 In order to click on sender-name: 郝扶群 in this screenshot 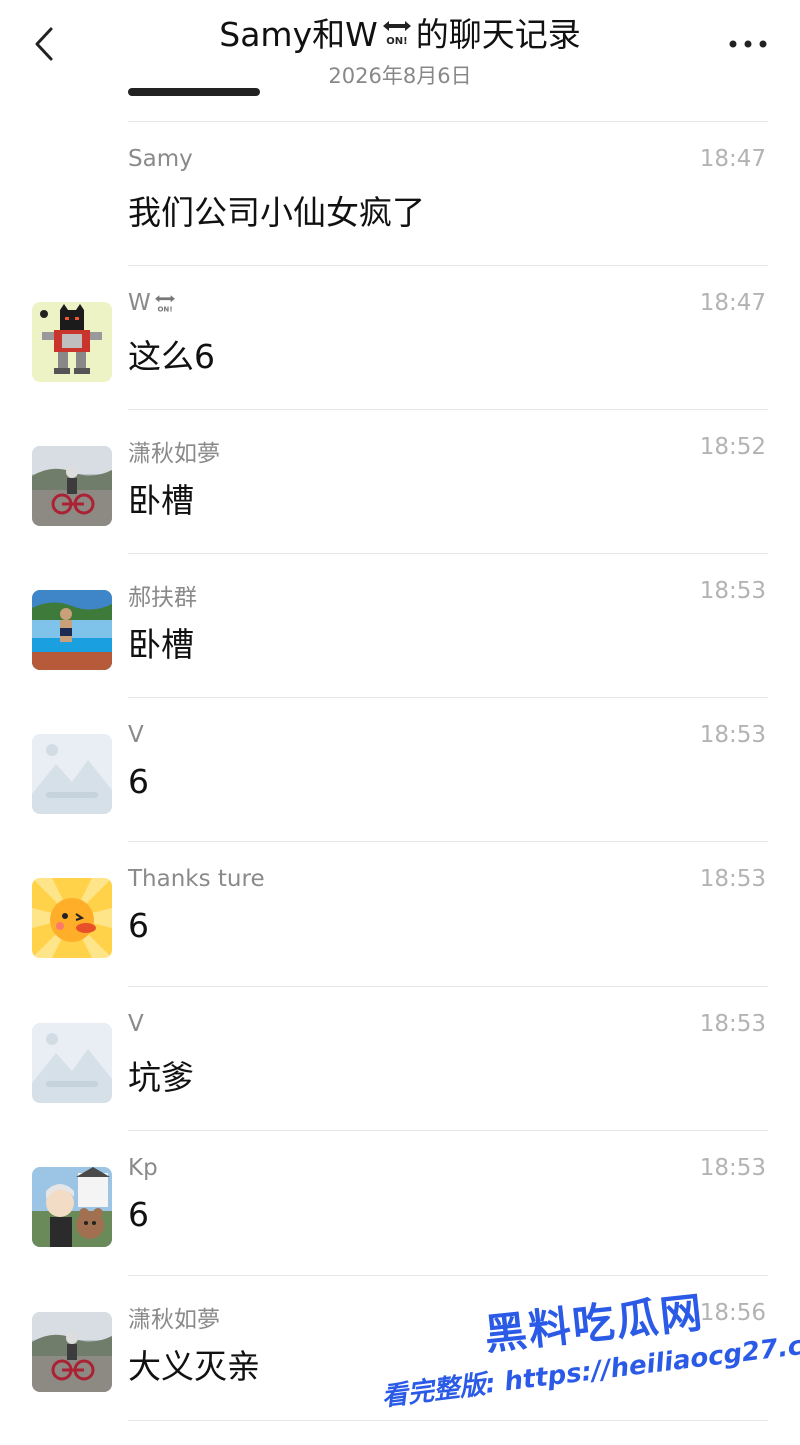, I will do `click(162, 598)`.